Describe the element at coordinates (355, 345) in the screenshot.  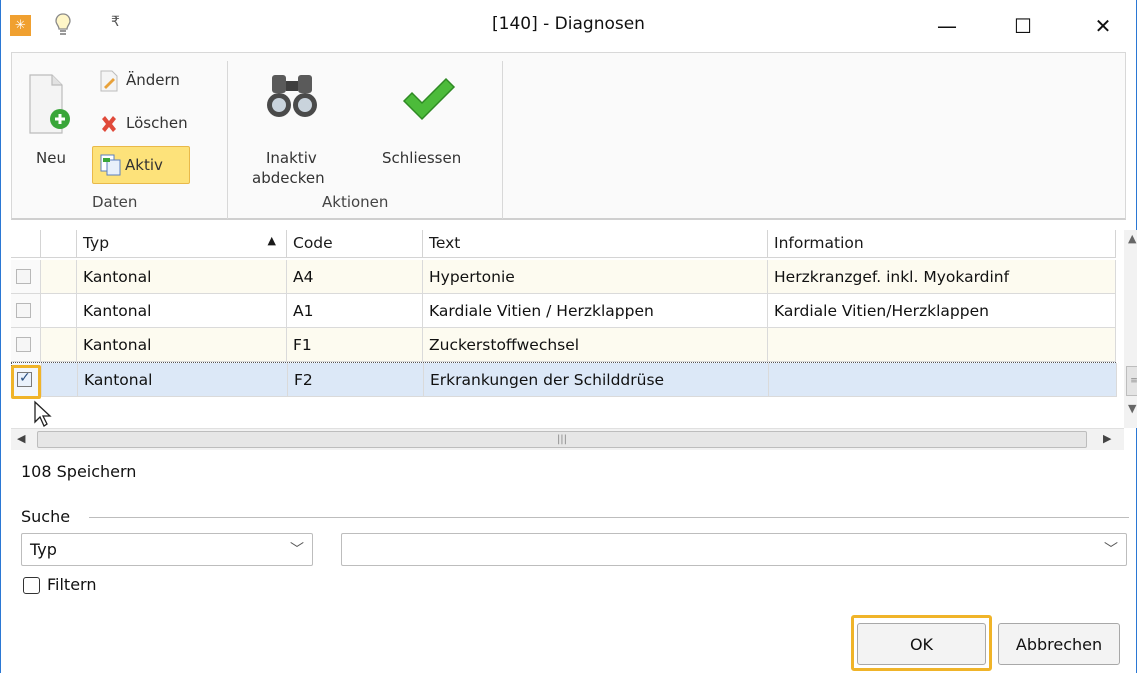
I see `cell-code: F1` at that location.